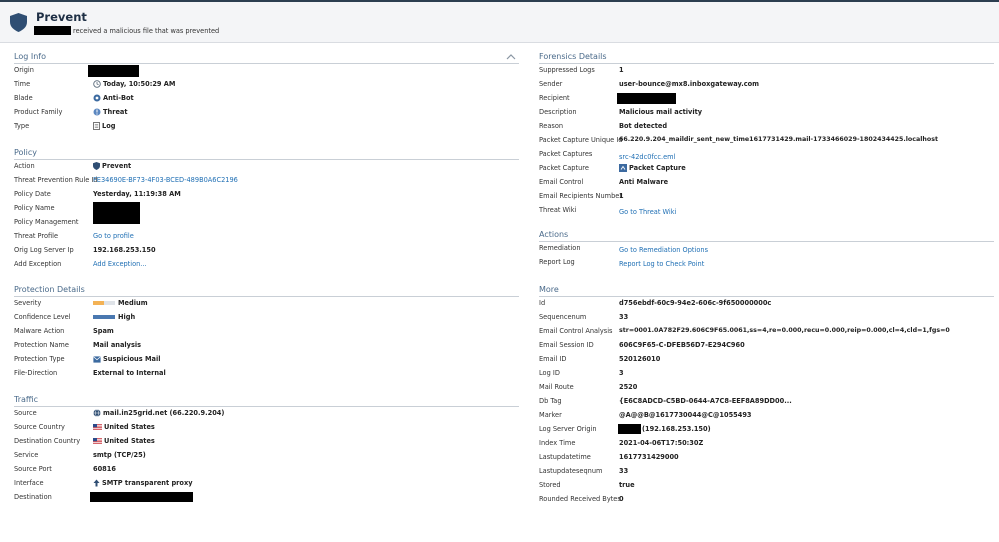  Describe the element at coordinates (553, 359) in the screenshot. I see `field-label: Email ID` at that location.